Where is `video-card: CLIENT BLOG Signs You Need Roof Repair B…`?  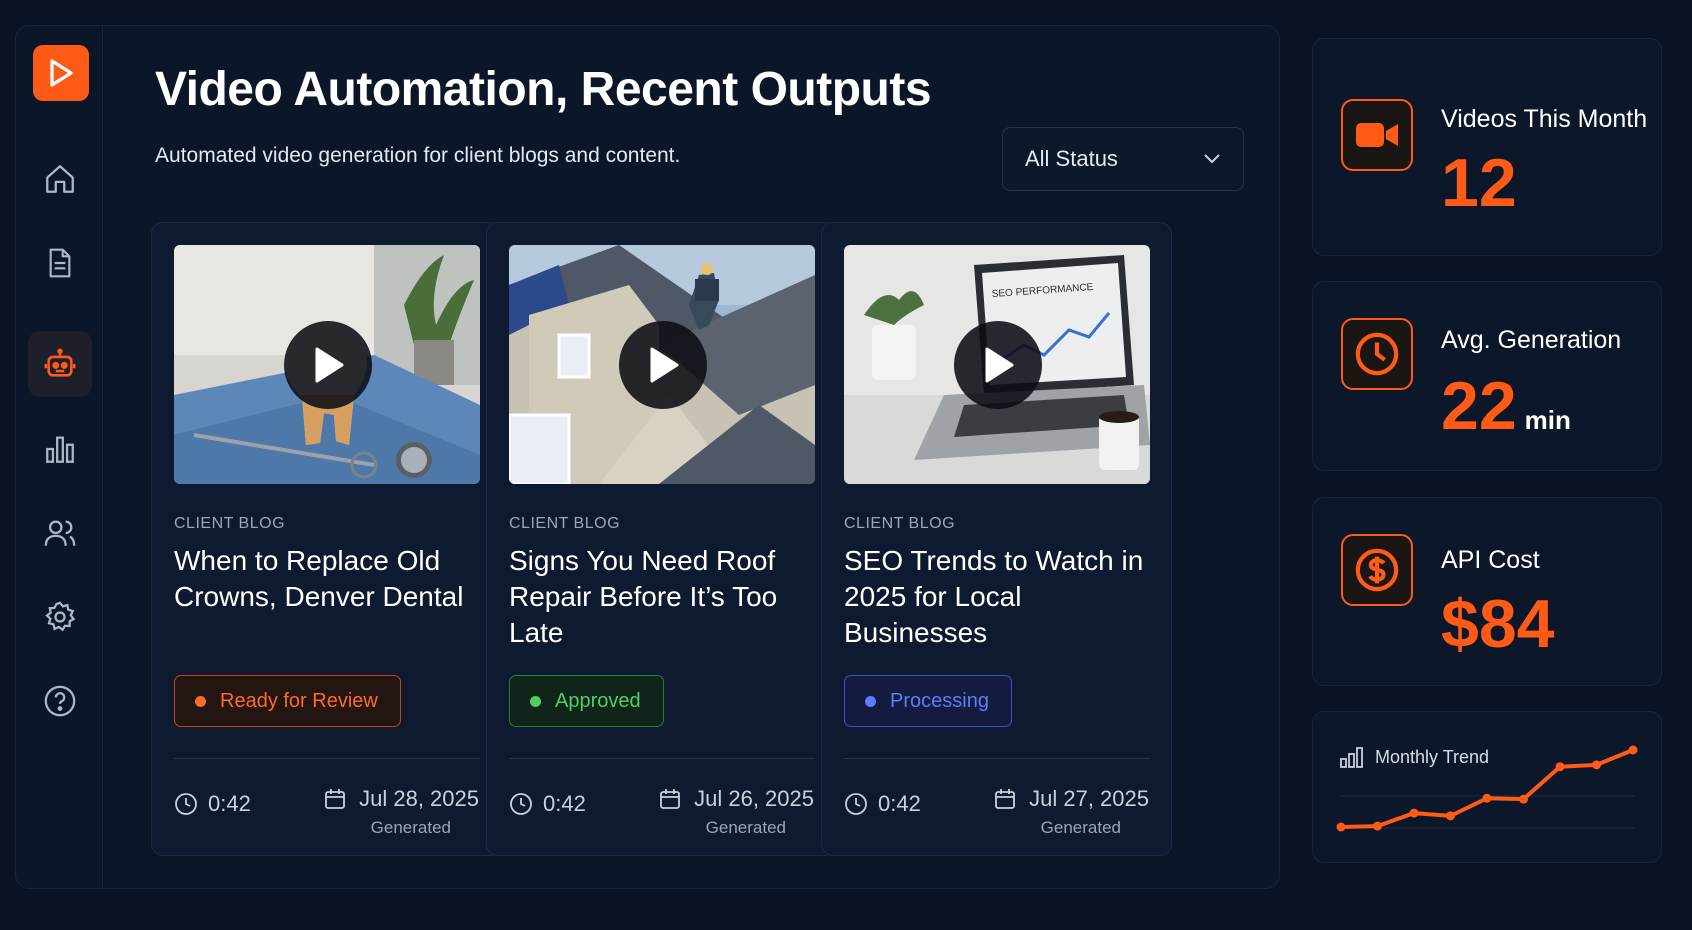 video-card: CLIENT BLOG Signs You Need Roof Repair B… is located at coordinates (661, 539).